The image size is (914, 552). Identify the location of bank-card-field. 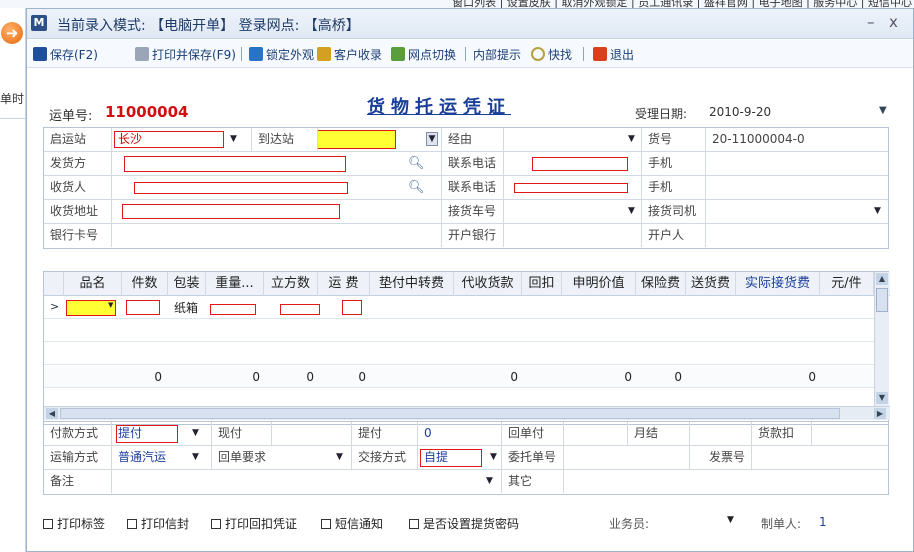
(277, 235).